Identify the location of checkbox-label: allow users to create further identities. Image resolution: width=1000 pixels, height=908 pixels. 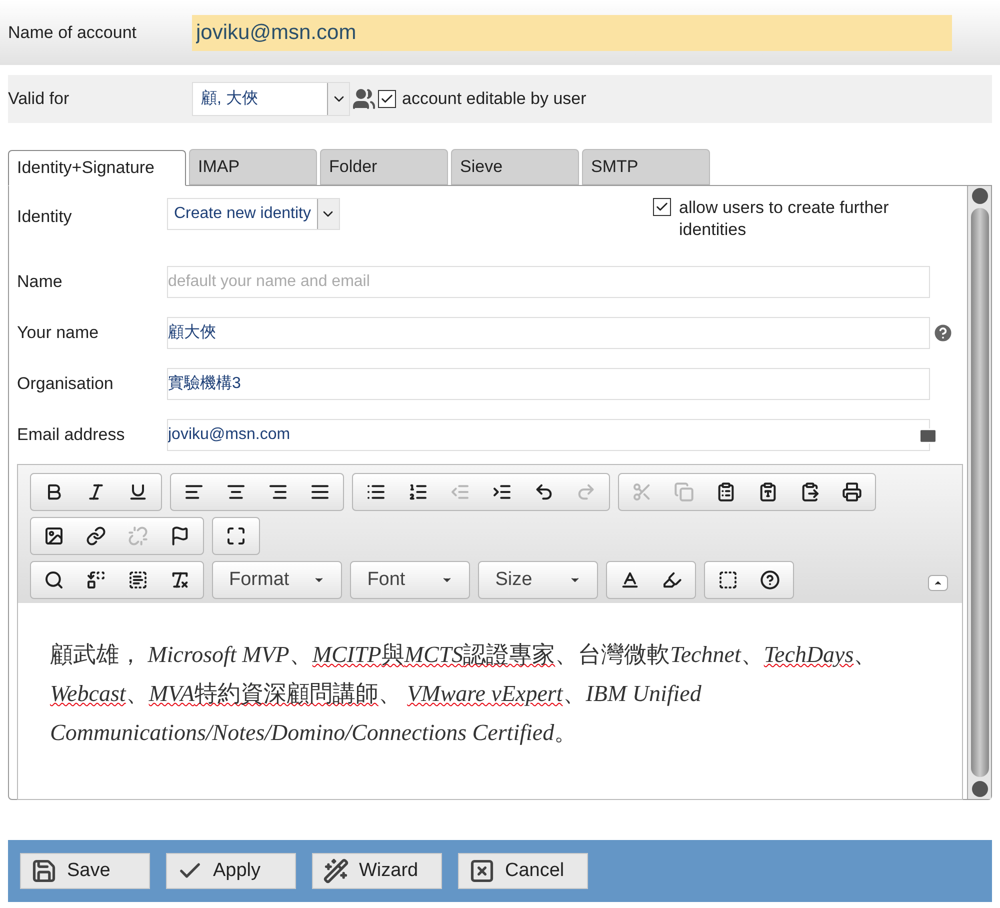
(784, 219).